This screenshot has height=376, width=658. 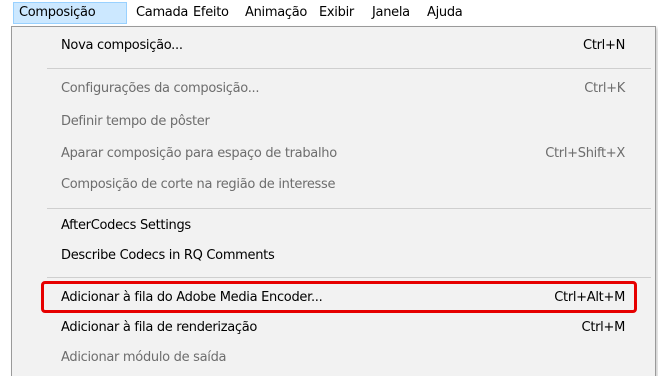 What do you see at coordinates (276, 13) in the screenshot?
I see `menu-animacao: Animação` at bounding box center [276, 13].